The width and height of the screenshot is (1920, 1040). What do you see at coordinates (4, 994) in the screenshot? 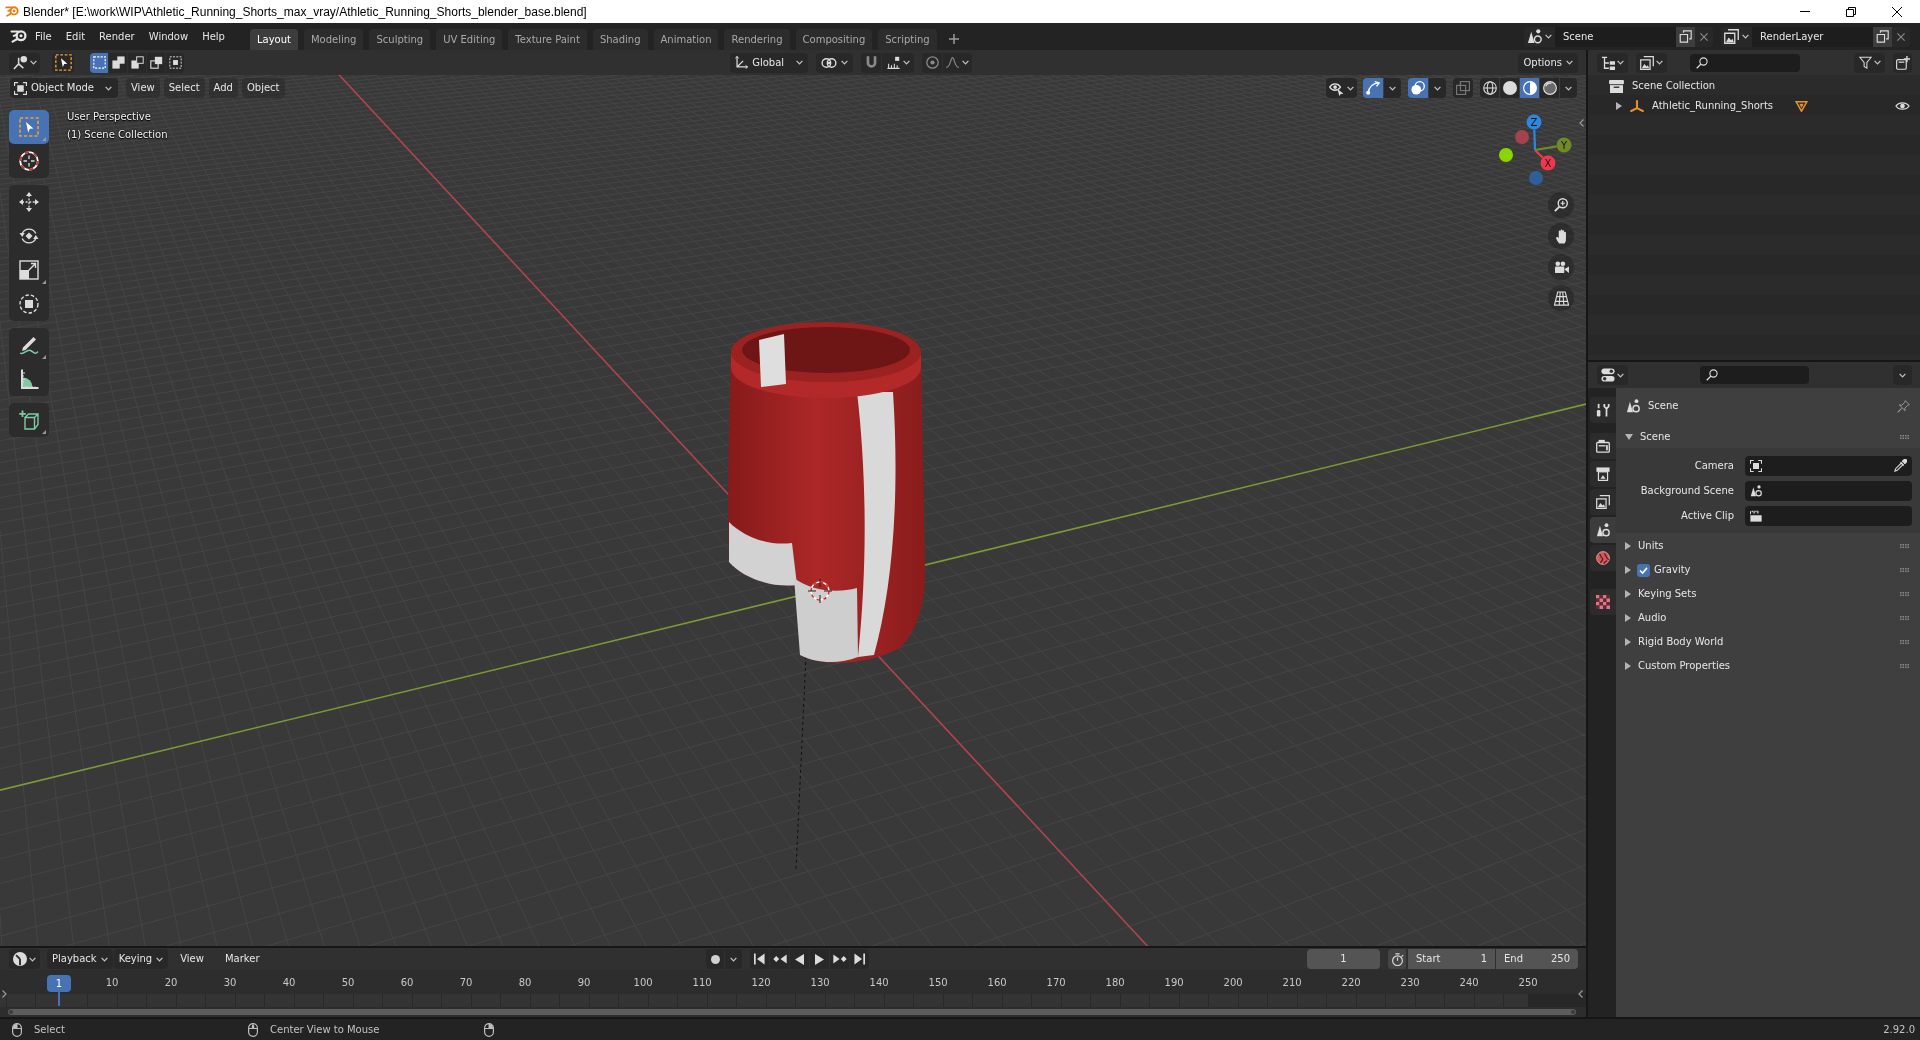
I see `chevron-right-icon` at bounding box center [4, 994].